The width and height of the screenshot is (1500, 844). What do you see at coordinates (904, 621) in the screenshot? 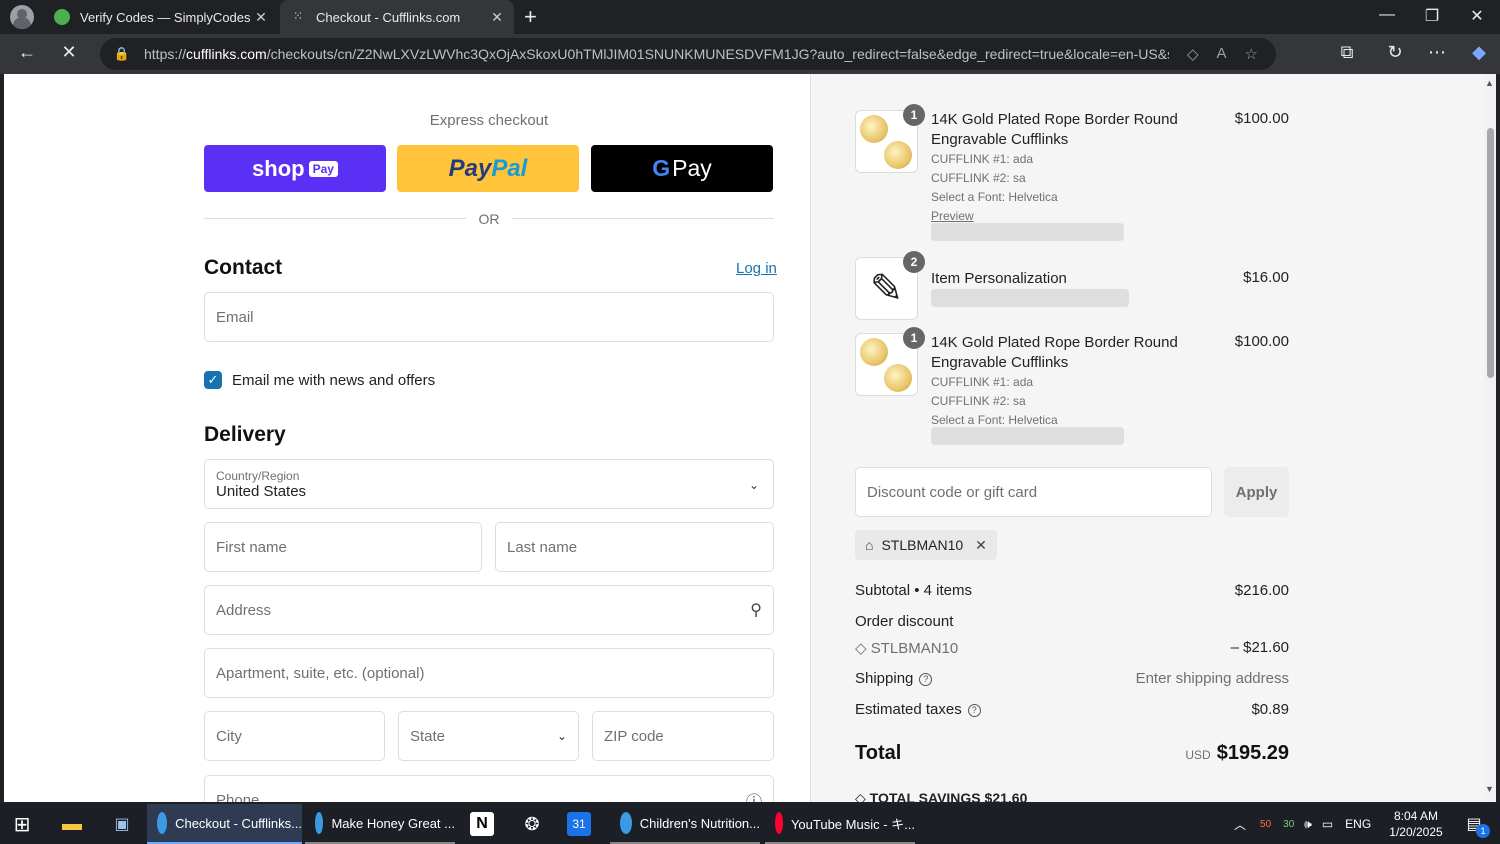
I see `order-discount-row: Order discount` at bounding box center [904, 621].